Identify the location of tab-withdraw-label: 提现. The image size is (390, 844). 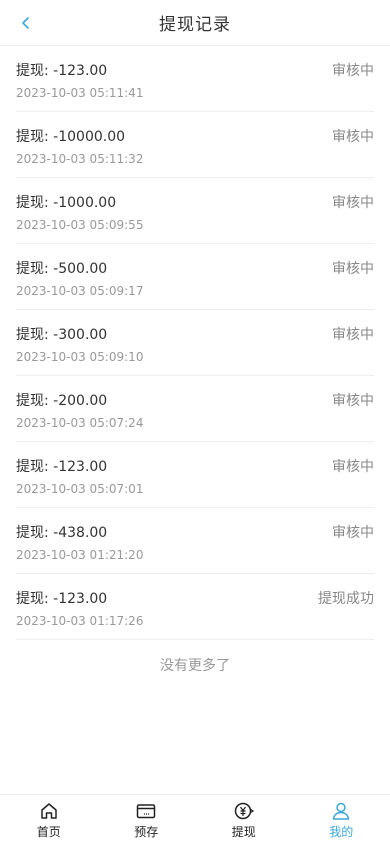
(243, 832).